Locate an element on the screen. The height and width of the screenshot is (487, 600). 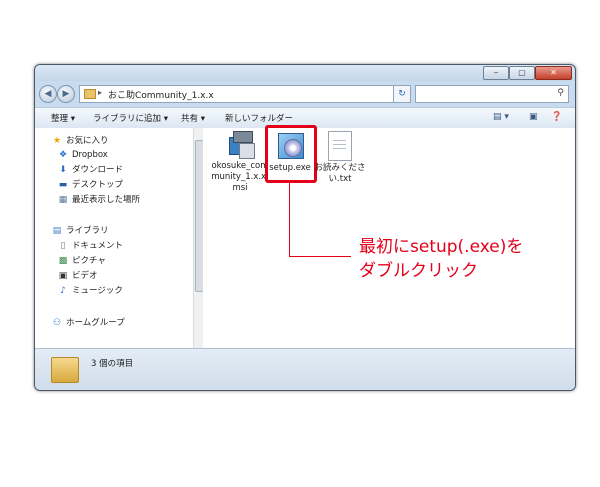
title-bar: ‒ ▢ ✕ is located at coordinates (305, 73).